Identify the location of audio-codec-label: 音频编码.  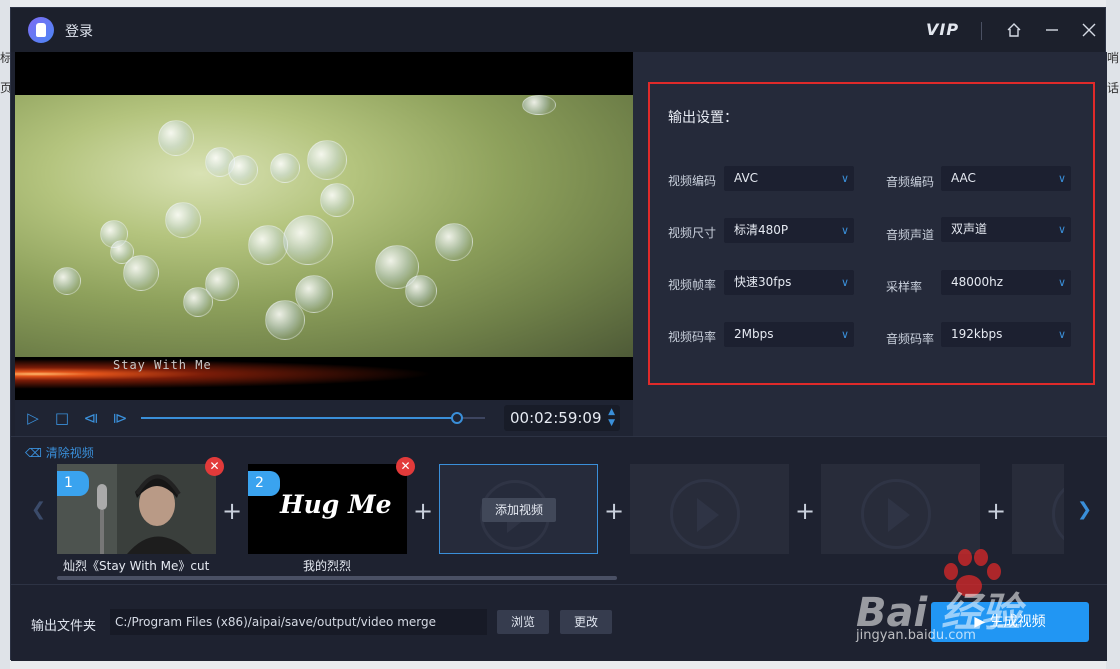
(910, 182).